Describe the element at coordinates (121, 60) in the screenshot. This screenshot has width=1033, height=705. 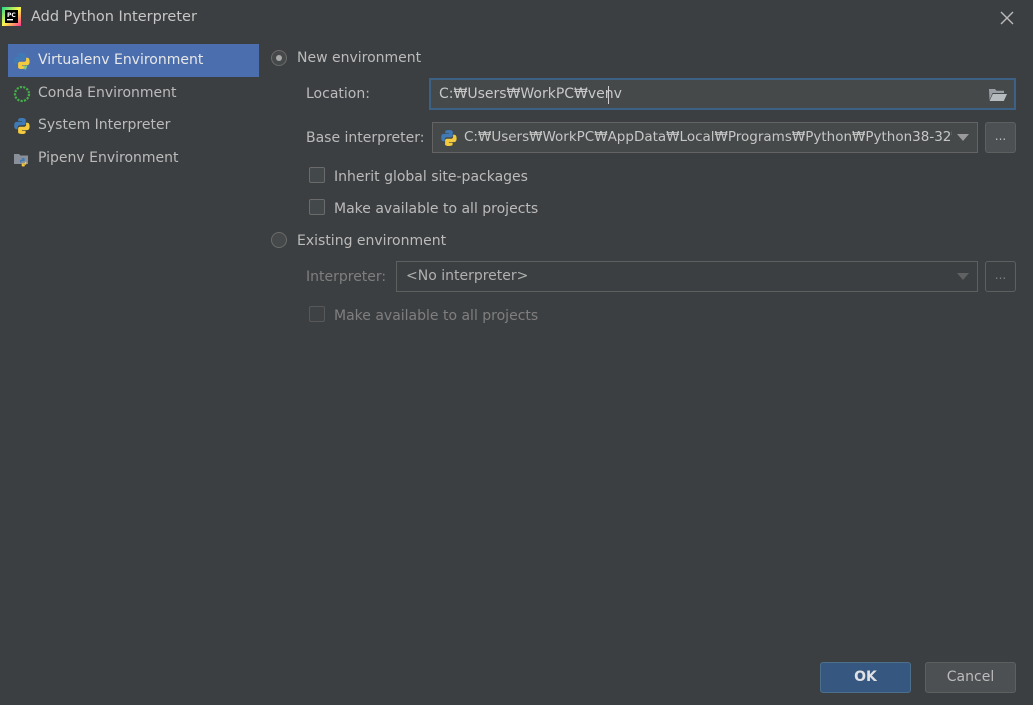
I see `sidebar-item-label: Virtualenv Environment` at that location.